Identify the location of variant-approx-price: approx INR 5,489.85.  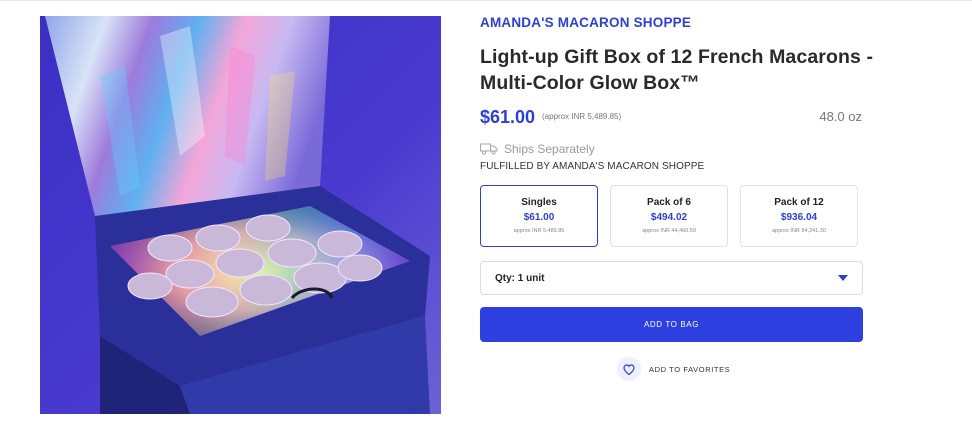
(539, 231).